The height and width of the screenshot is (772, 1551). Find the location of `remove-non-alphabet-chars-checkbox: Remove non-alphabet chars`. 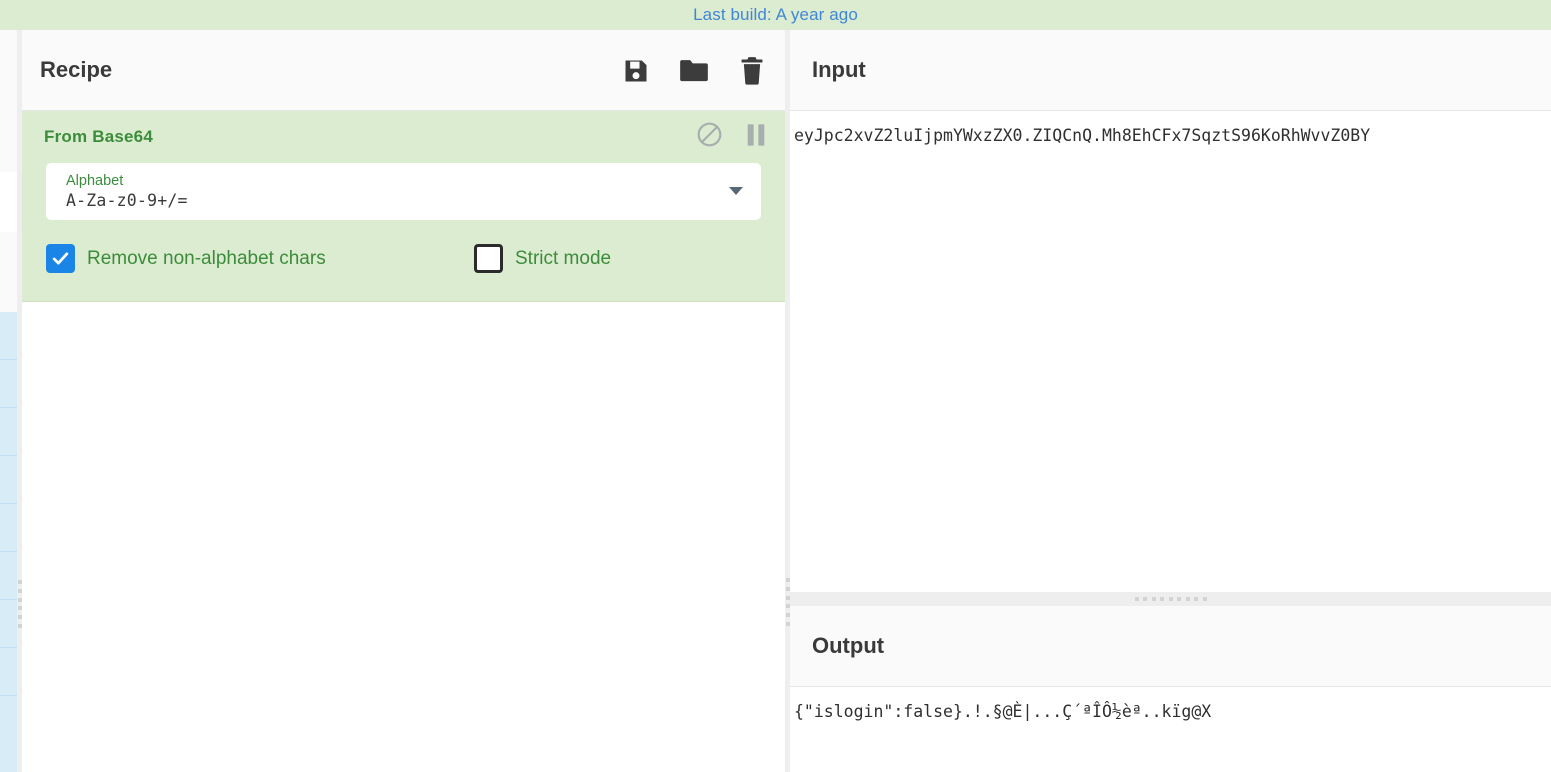

remove-non-alphabet-chars-checkbox: Remove non-alphabet chars is located at coordinates (260, 258).